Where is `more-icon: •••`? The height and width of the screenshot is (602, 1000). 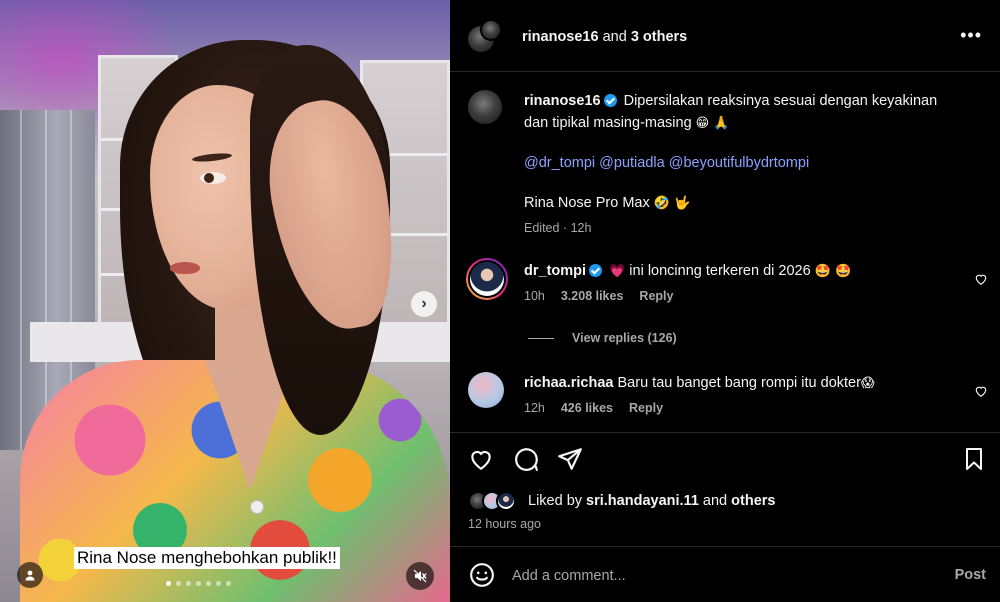
more-icon: ••• is located at coordinates (971, 35).